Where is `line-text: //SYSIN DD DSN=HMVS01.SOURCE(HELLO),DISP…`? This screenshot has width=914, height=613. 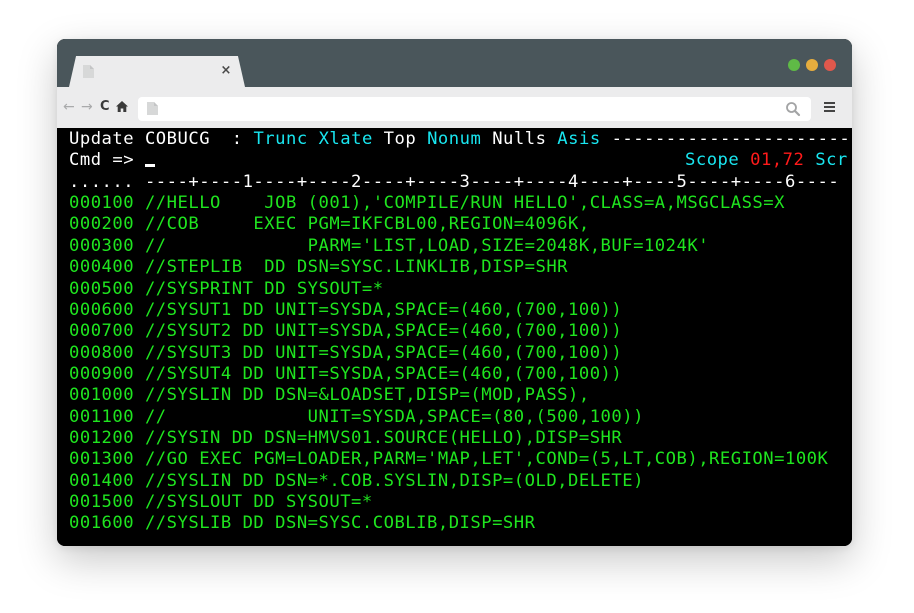
line-text: //SYSIN DD DSN=HMVS01.SOURCE(HELLO),DISP… is located at coordinates (383, 438).